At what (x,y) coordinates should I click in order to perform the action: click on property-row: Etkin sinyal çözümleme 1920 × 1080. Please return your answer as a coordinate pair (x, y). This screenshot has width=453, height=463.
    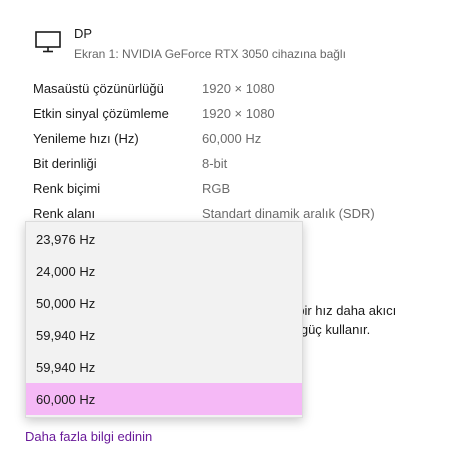
    Looking at the image, I should click on (233, 113).